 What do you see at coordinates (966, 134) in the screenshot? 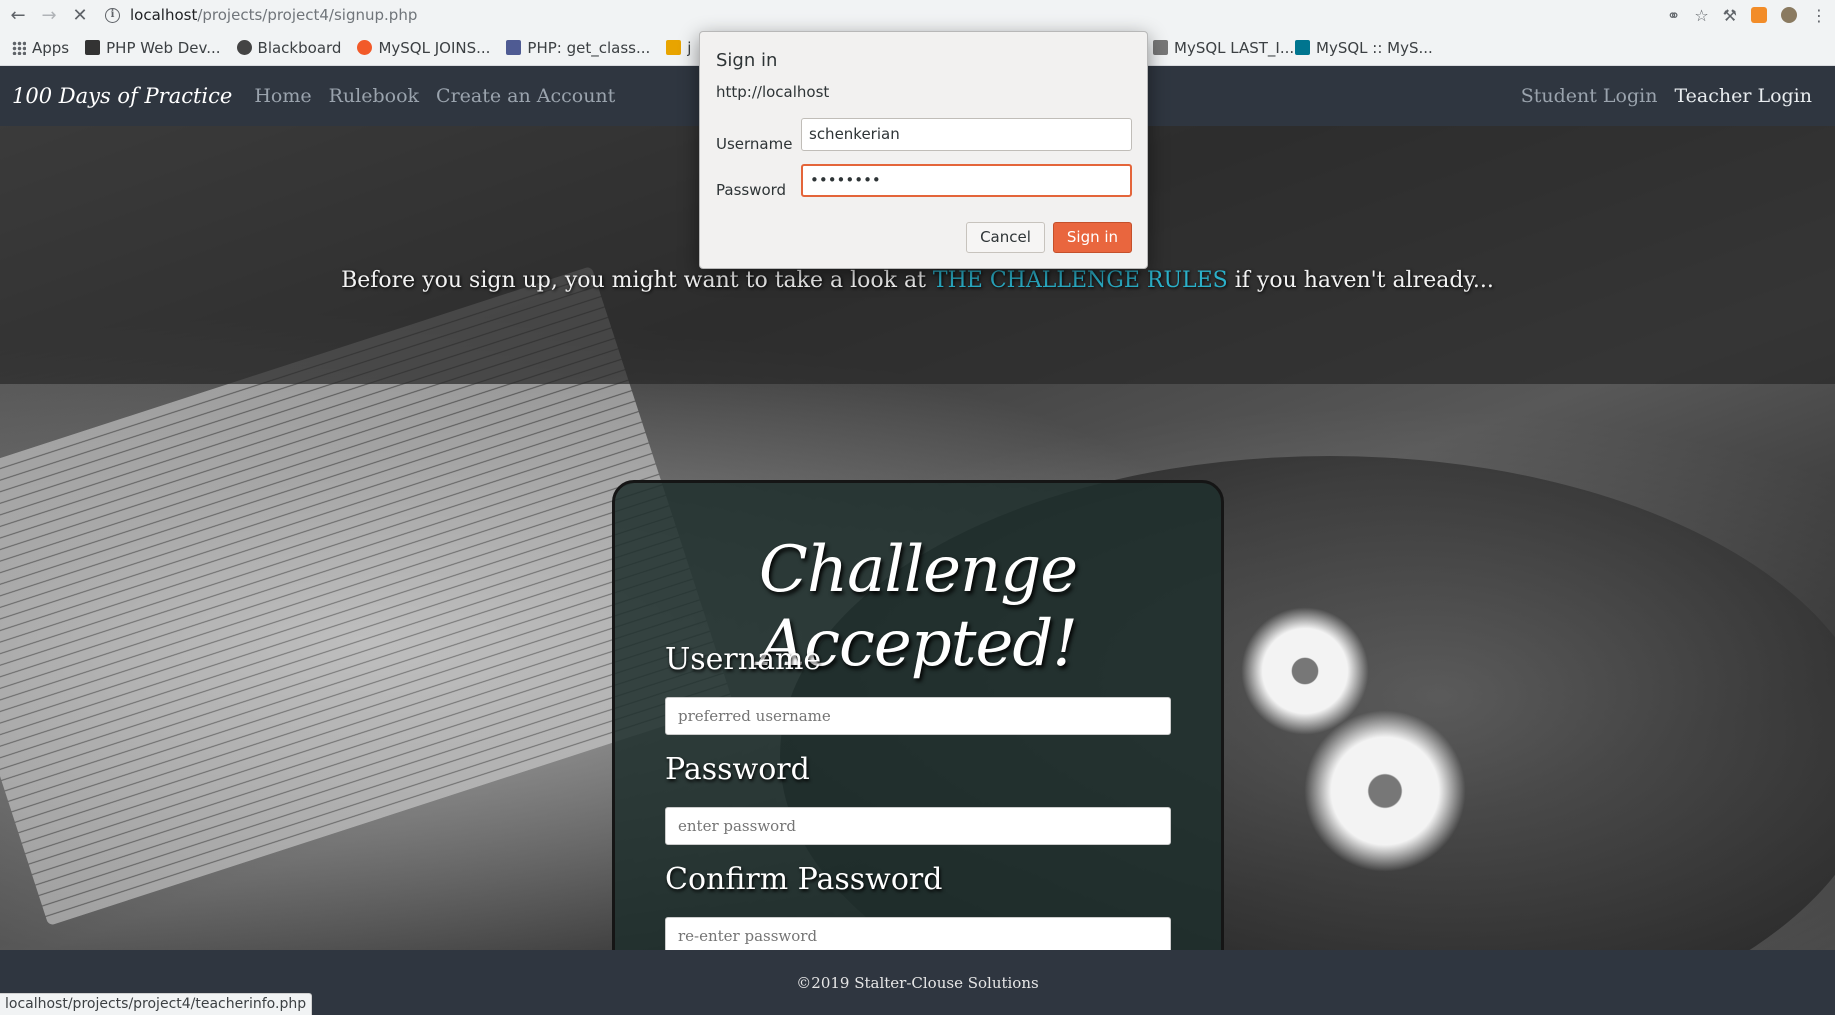
I see `dialog-username-input: schenkerian` at bounding box center [966, 134].